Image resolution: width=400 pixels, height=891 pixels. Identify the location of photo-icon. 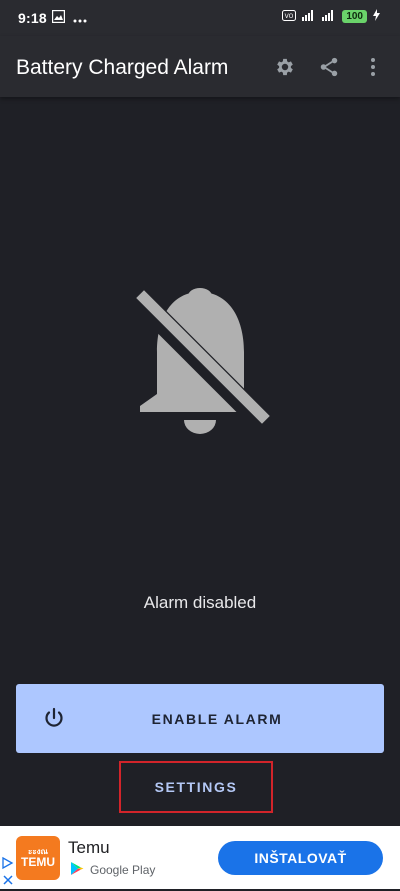
(58, 18).